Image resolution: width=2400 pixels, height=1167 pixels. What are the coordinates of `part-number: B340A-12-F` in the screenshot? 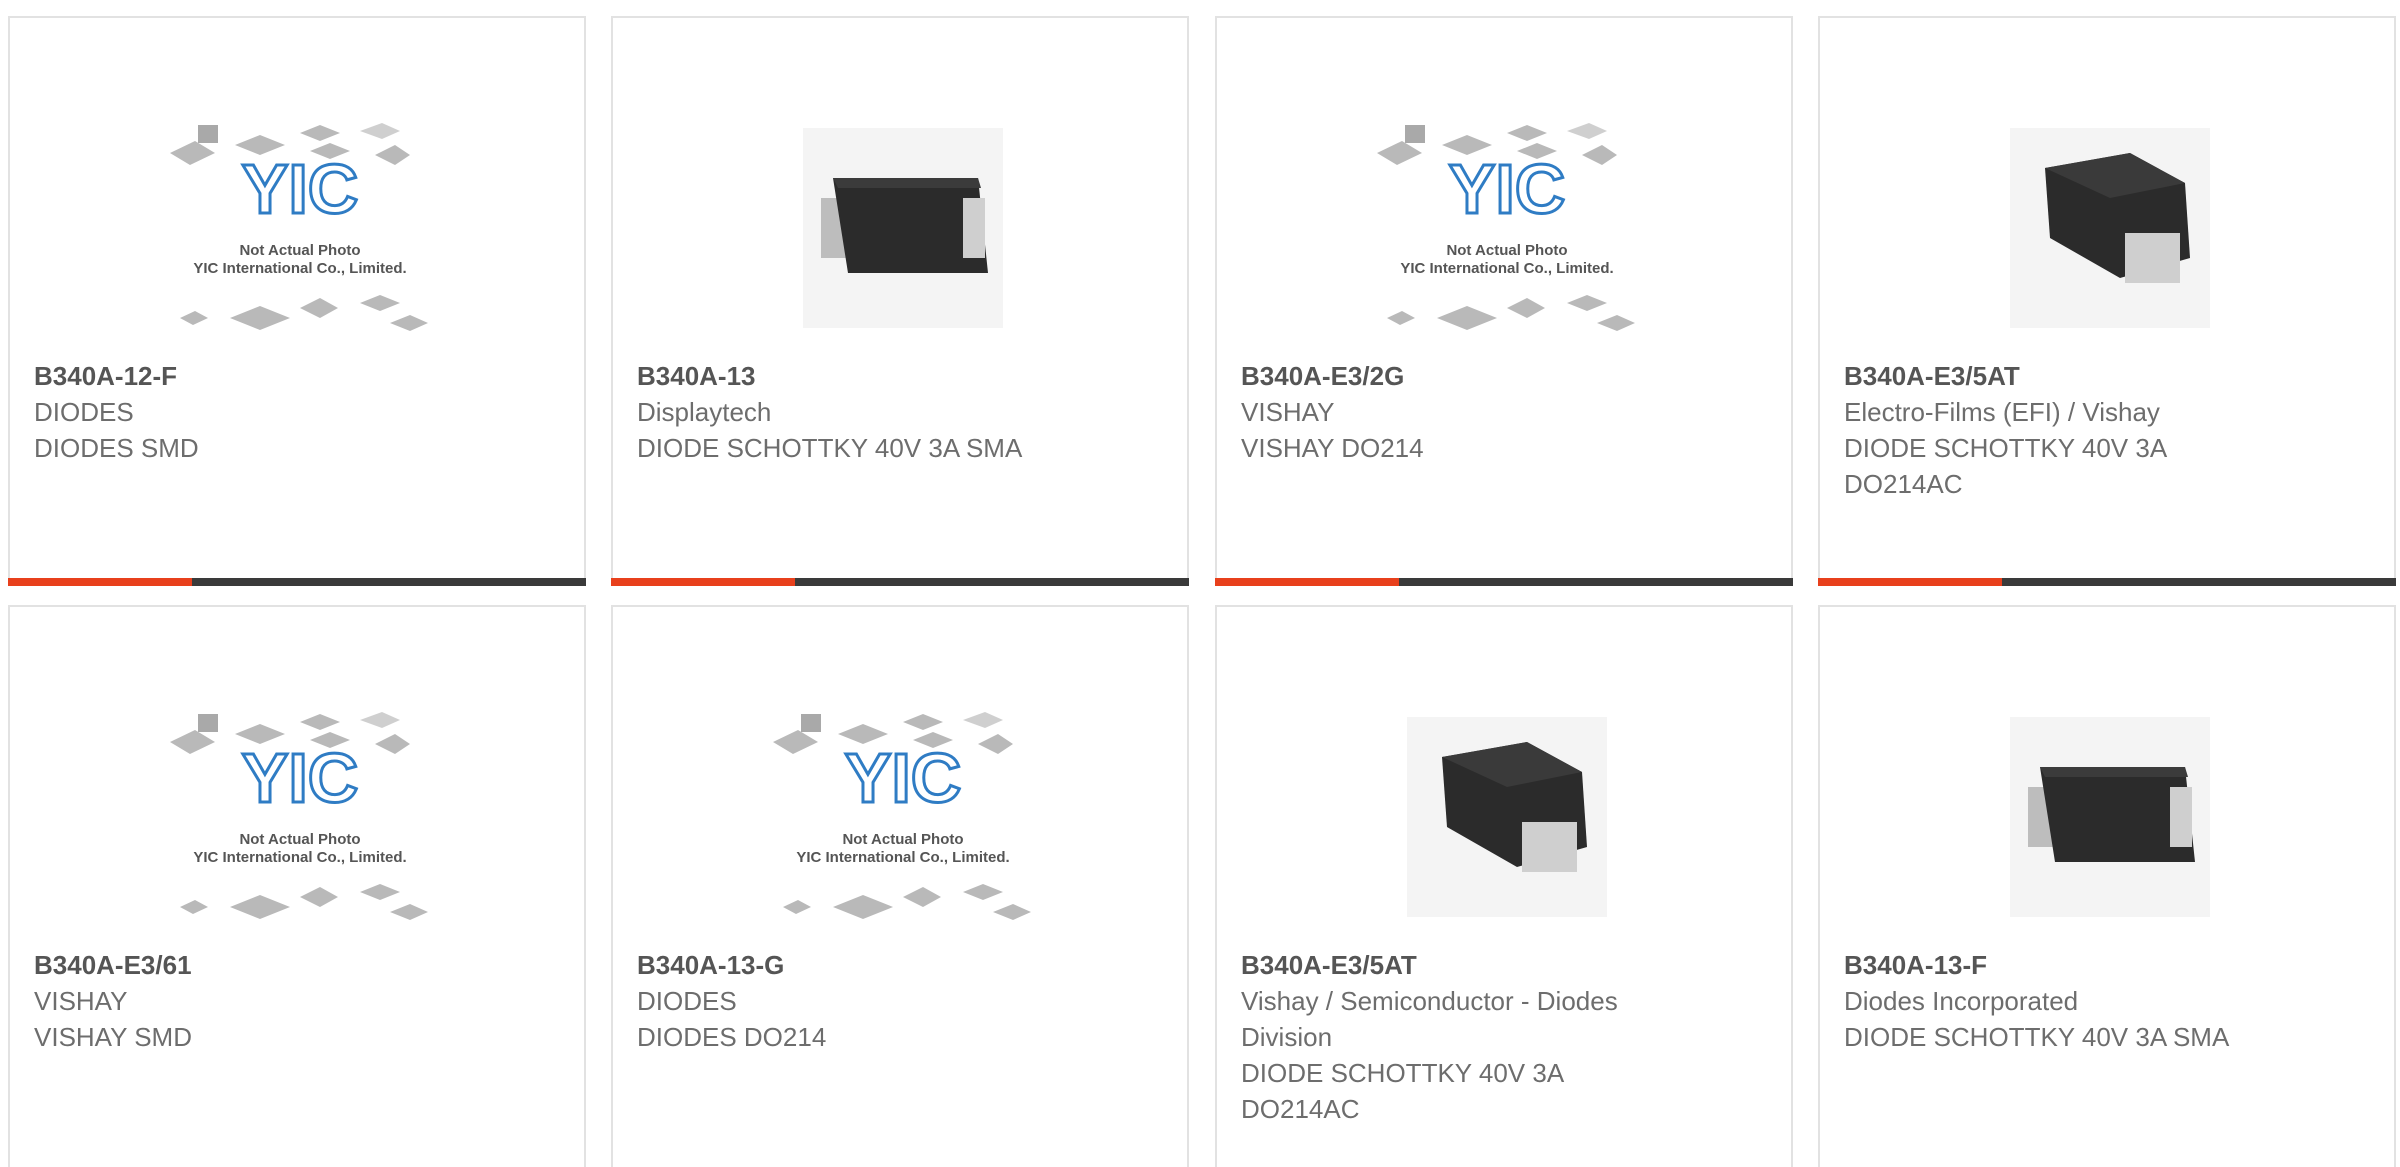 It's located at (294, 376).